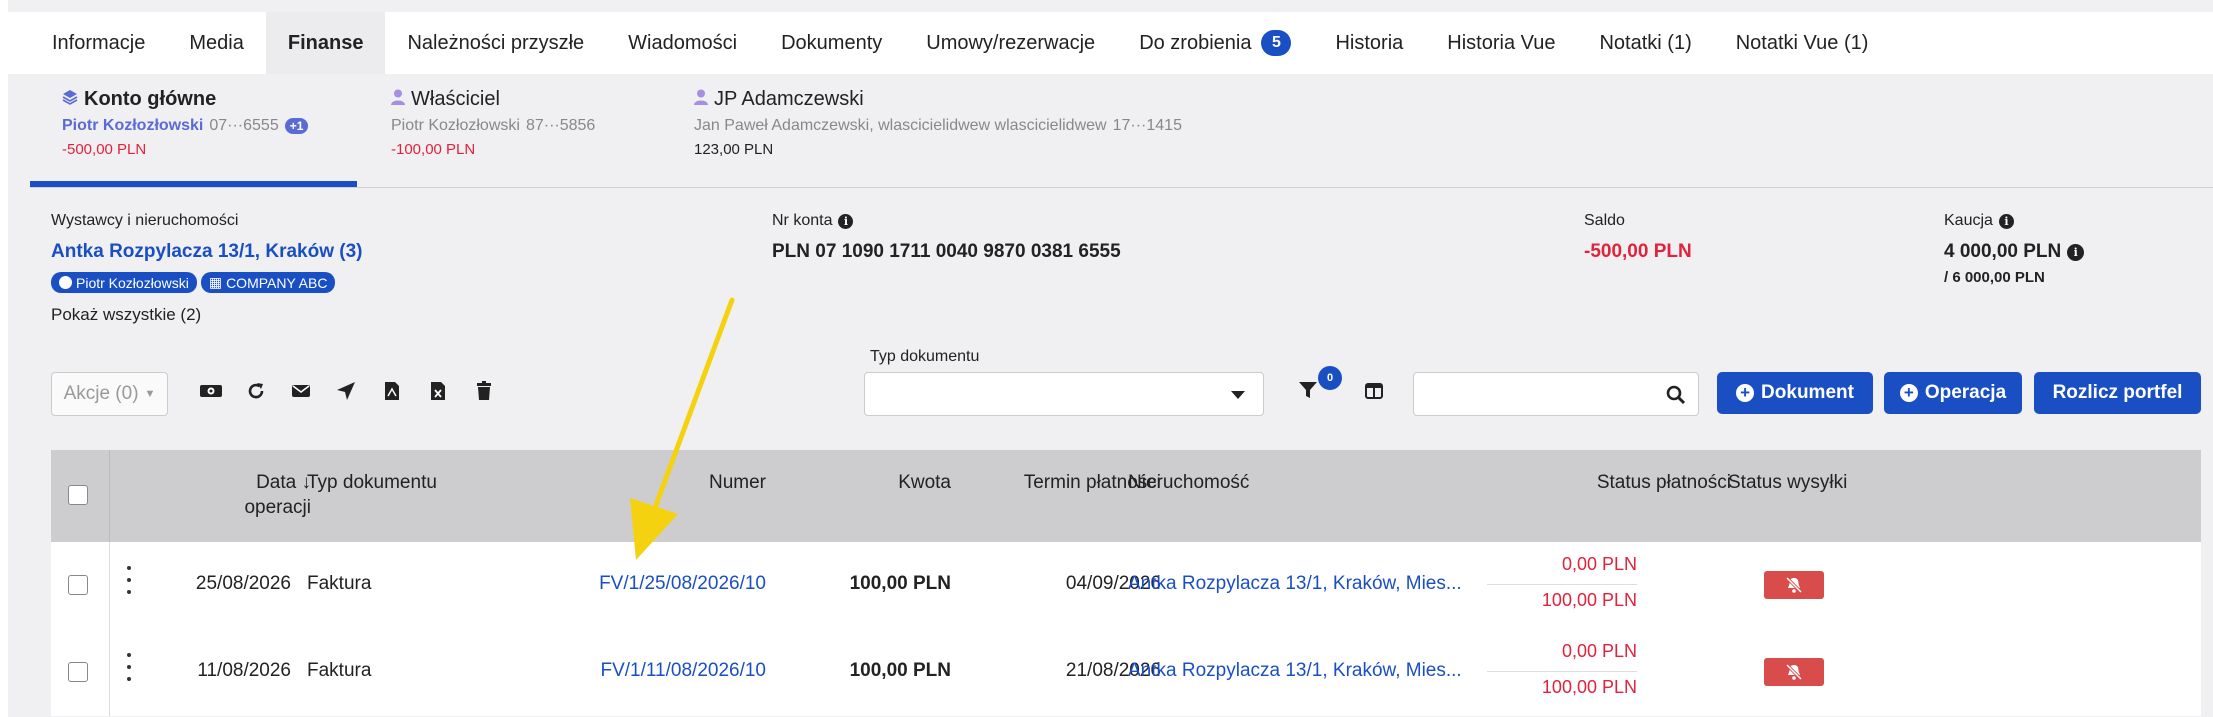  Describe the element at coordinates (339, 583) in the screenshot. I see `row-type: Faktura` at that location.